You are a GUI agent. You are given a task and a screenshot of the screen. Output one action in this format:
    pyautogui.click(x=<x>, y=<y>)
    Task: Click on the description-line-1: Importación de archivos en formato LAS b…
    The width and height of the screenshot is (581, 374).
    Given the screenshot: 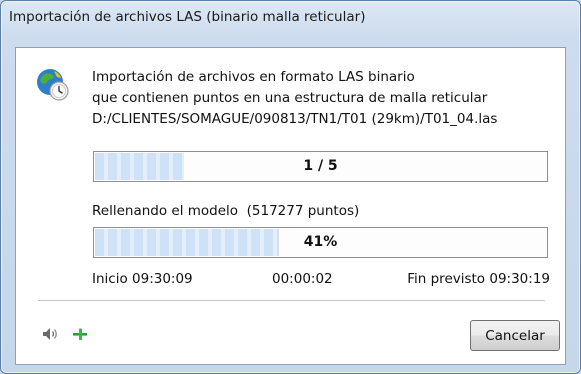 What is the action you would take?
    pyautogui.click(x=253, y=77)
    